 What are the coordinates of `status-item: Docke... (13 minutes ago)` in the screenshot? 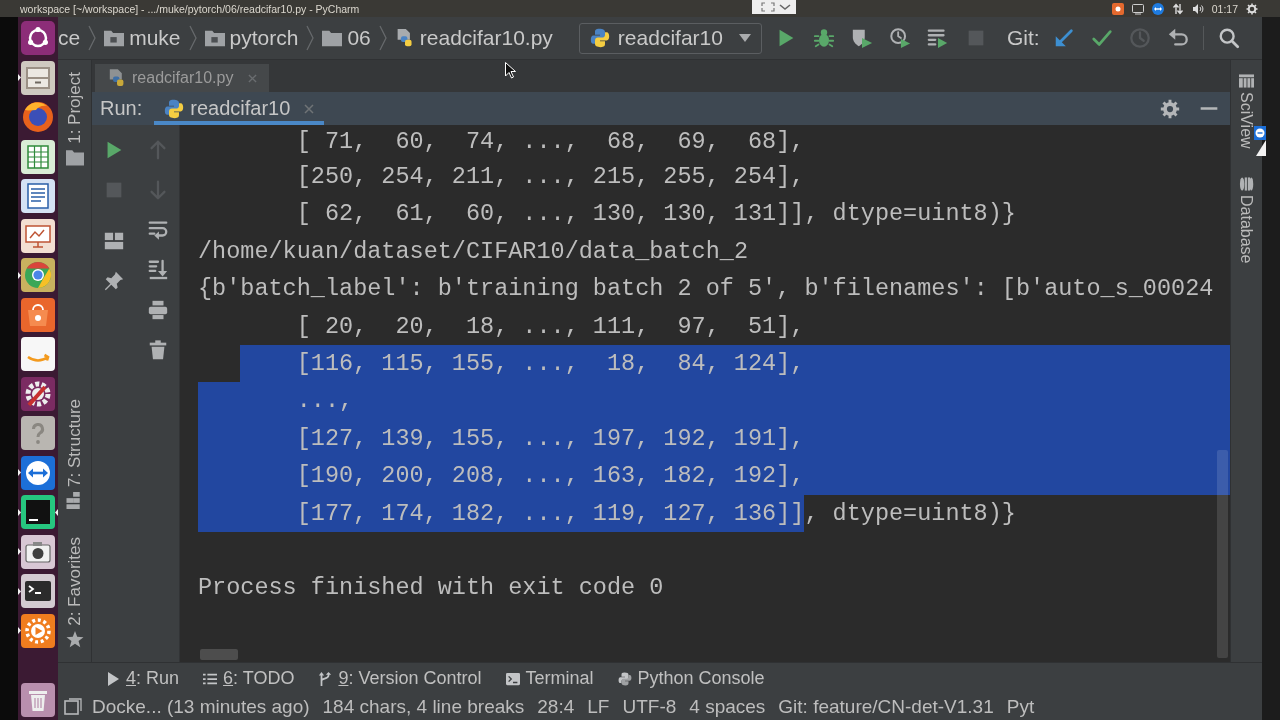 It's located at (201, 707).